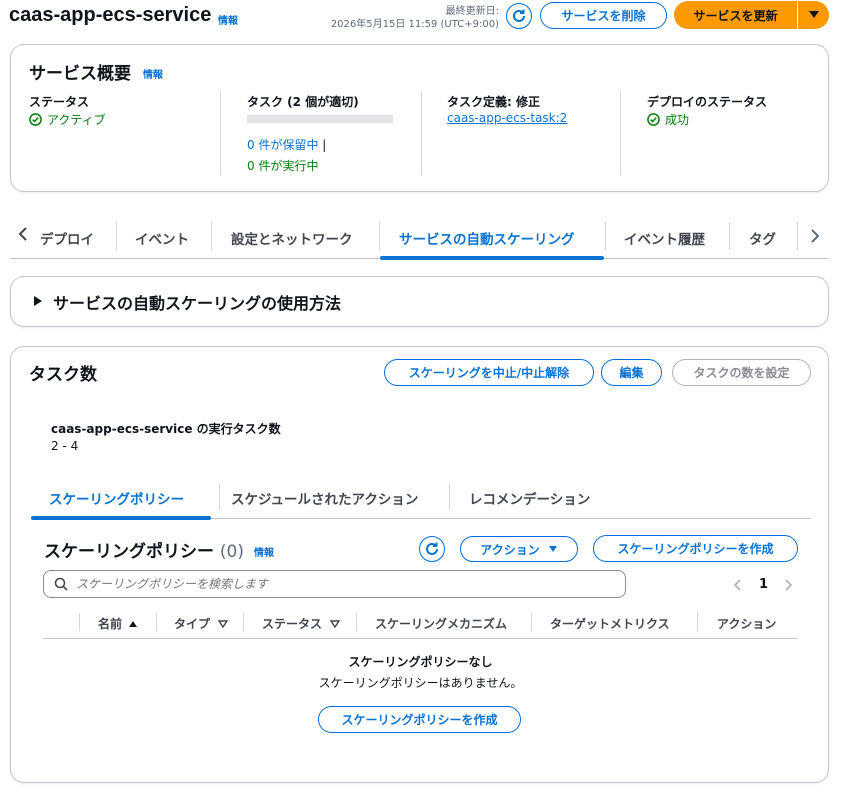  What do you see at coordinates (166, 429) in the screenshot?
I see `running-tasks-label: caas-app-ecs-service の実行タスク数` at bounding box center [166, 429].